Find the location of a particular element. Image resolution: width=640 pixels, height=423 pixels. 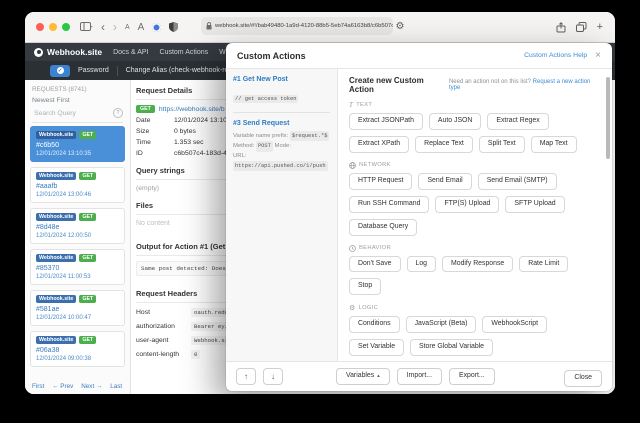

share-icon is located at coordinates (561, 27).